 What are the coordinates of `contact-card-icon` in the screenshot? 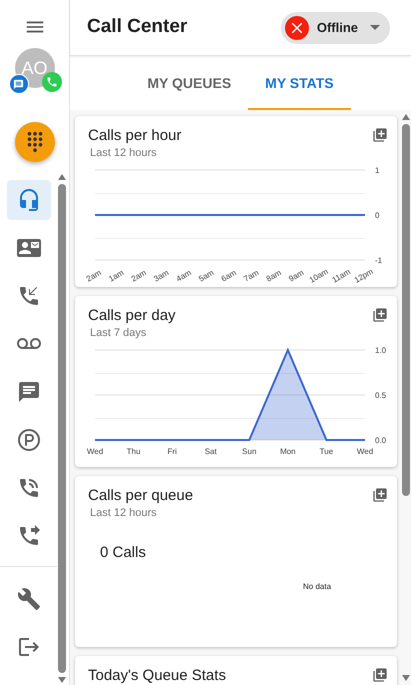 It's located at (28, 248).